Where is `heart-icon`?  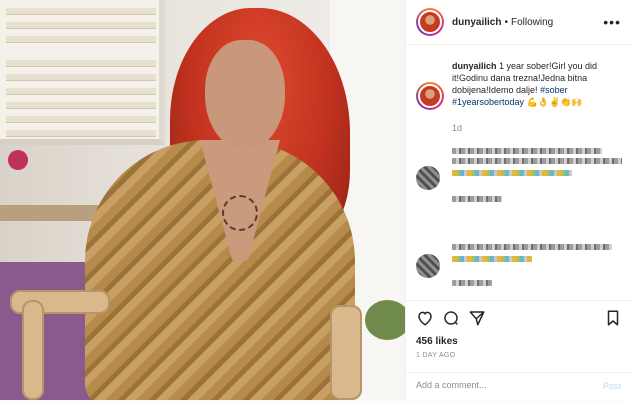 heart-icon is located at coordinates (425, 318).